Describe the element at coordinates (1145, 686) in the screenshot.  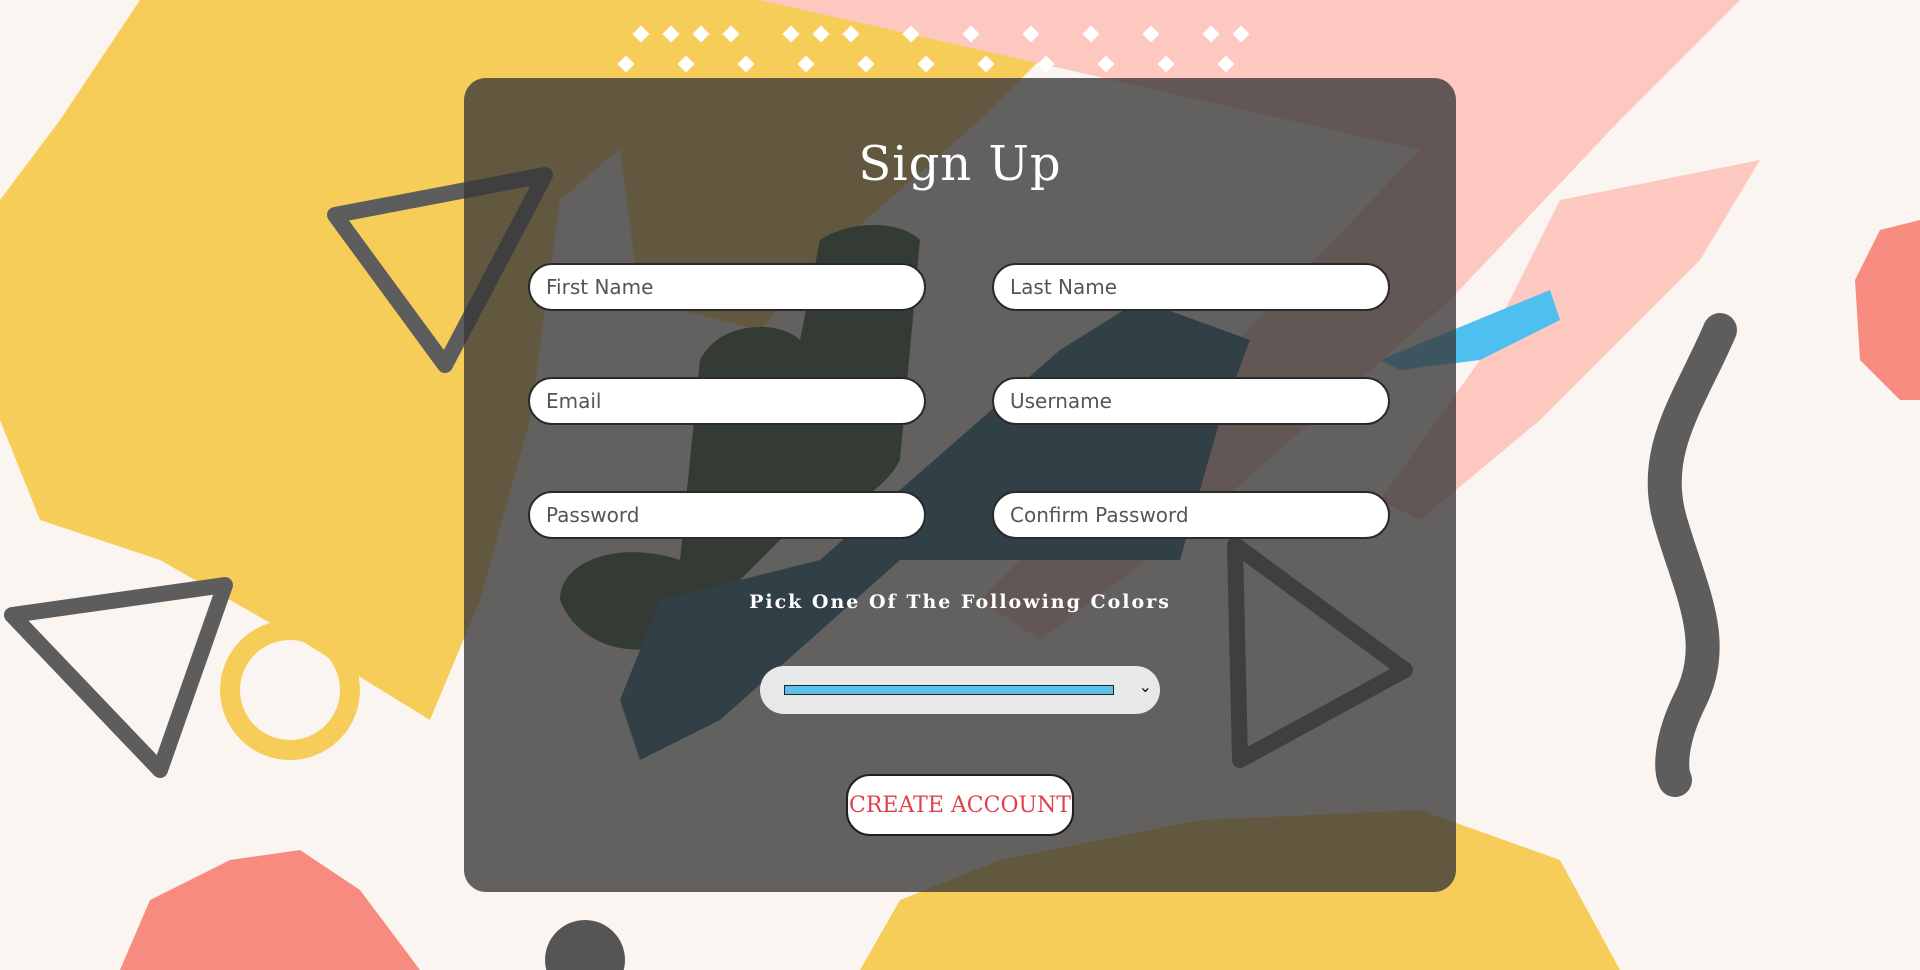
I see `chevron-down-icon: ⌄` at that location.